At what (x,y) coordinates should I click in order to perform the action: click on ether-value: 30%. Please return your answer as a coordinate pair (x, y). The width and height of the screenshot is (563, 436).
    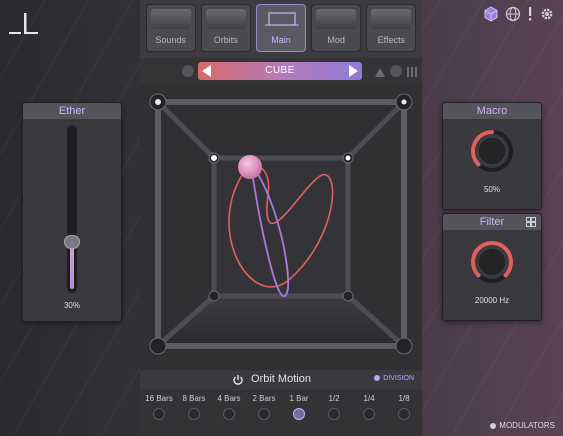
    Looking at the image, I should click on (71, 305).